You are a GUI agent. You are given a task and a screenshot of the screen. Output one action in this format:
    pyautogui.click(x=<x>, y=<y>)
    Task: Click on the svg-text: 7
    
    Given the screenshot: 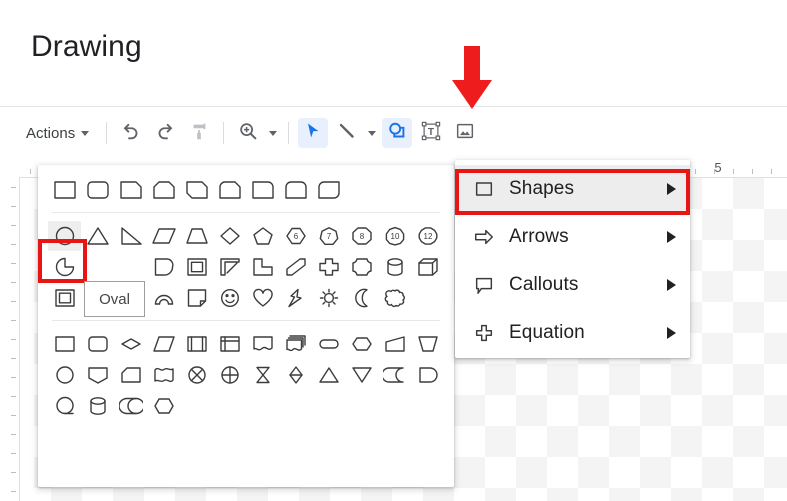 What is the action you would take?
    pyautogui.click(x=328, y=236)
    